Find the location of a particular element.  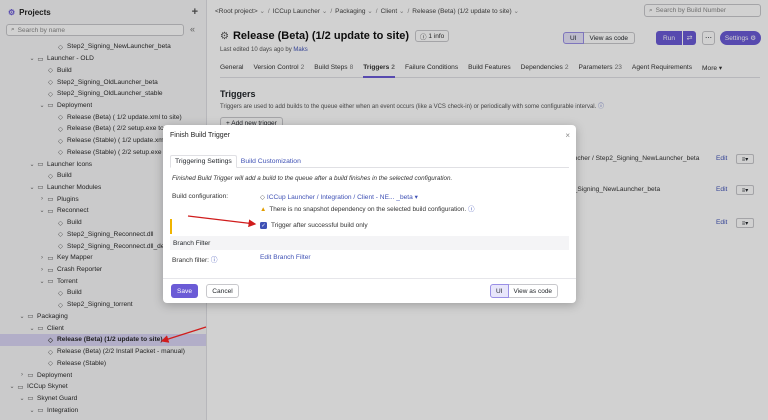

branch-filter-header: Branch Filter is located at coordinates (369, 243).